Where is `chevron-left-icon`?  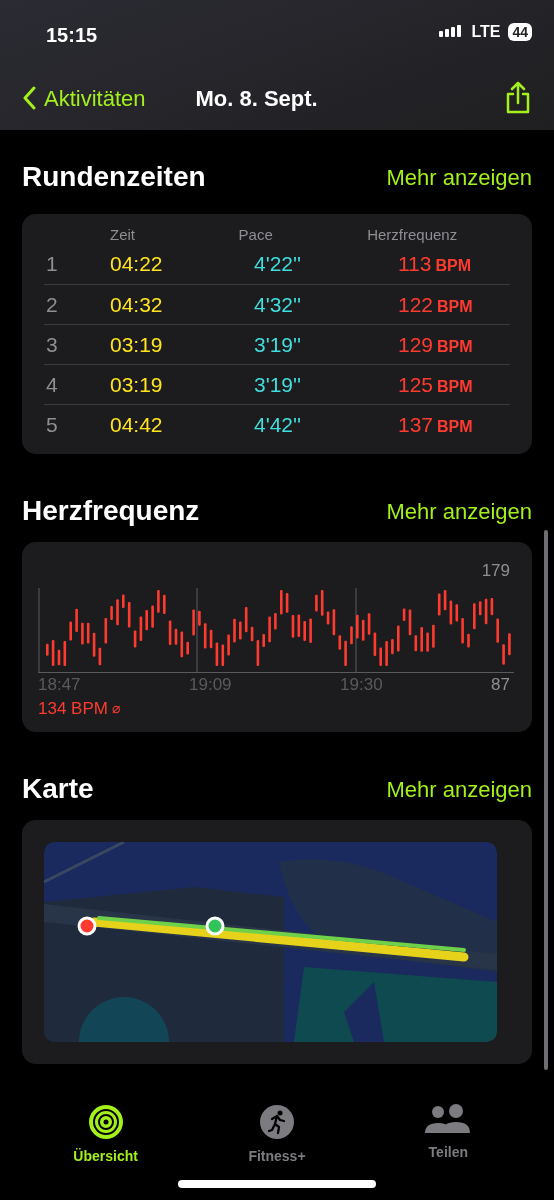
chevron-left-icon is located at coordinates (29, 98).